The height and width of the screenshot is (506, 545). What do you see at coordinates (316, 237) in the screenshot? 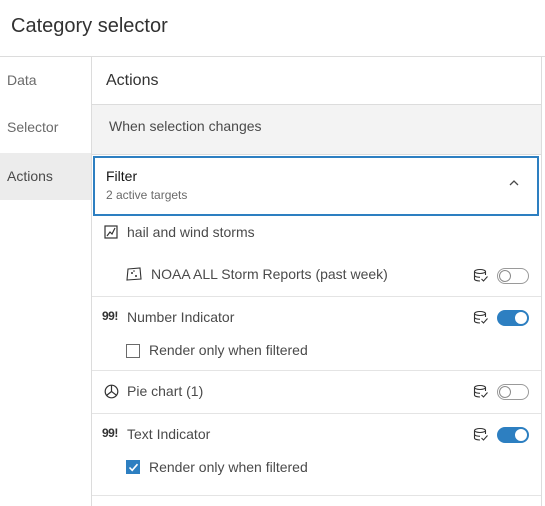
I see `target-group-map: hail and wind storms` at bounding box center [316, 237].